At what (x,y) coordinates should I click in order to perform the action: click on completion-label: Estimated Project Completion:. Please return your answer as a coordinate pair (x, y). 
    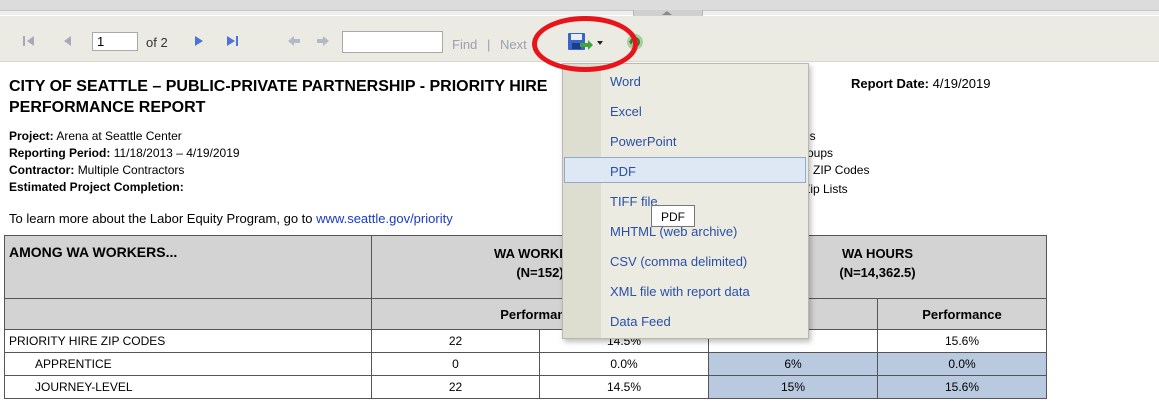
    Looking at the image, I should click on (96, 187).